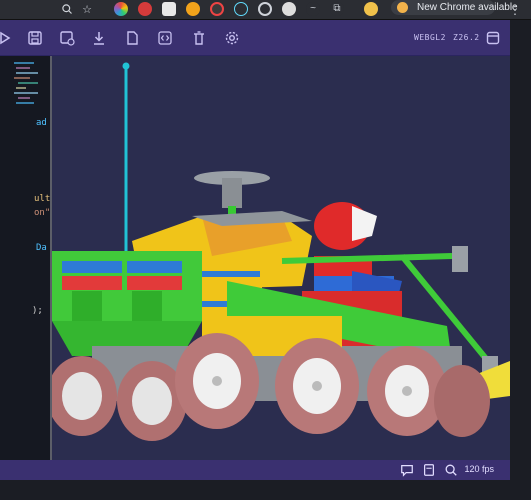 The image size is (531, 500). What do you see at coordinates (217, 9) in the screenshot?
I see `extension-record-icon` at bounding box center [217, 9].